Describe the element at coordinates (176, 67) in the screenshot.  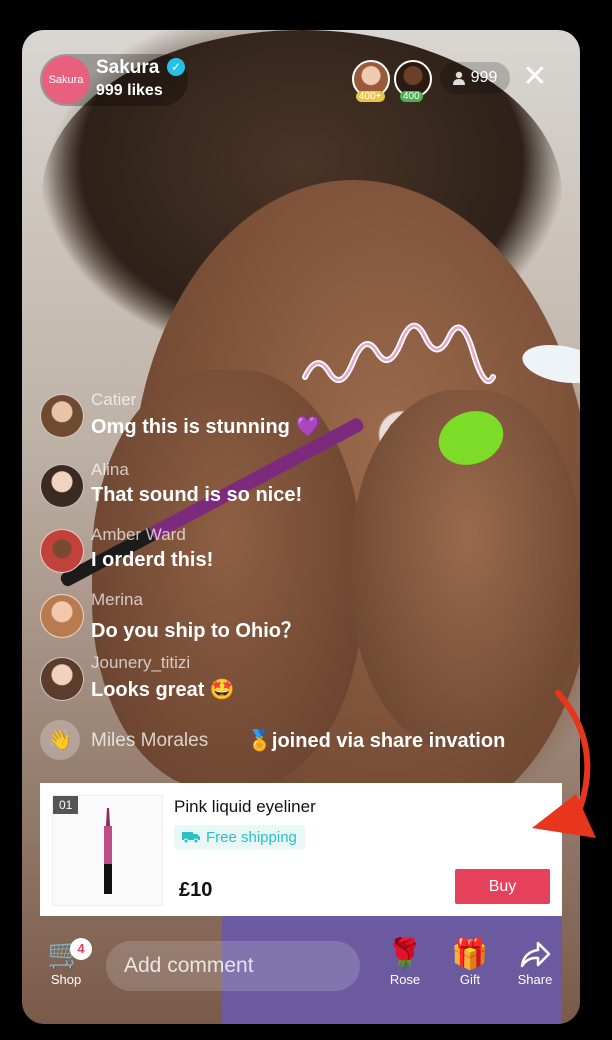
I see `verified-check-icon: ✓` at that location.